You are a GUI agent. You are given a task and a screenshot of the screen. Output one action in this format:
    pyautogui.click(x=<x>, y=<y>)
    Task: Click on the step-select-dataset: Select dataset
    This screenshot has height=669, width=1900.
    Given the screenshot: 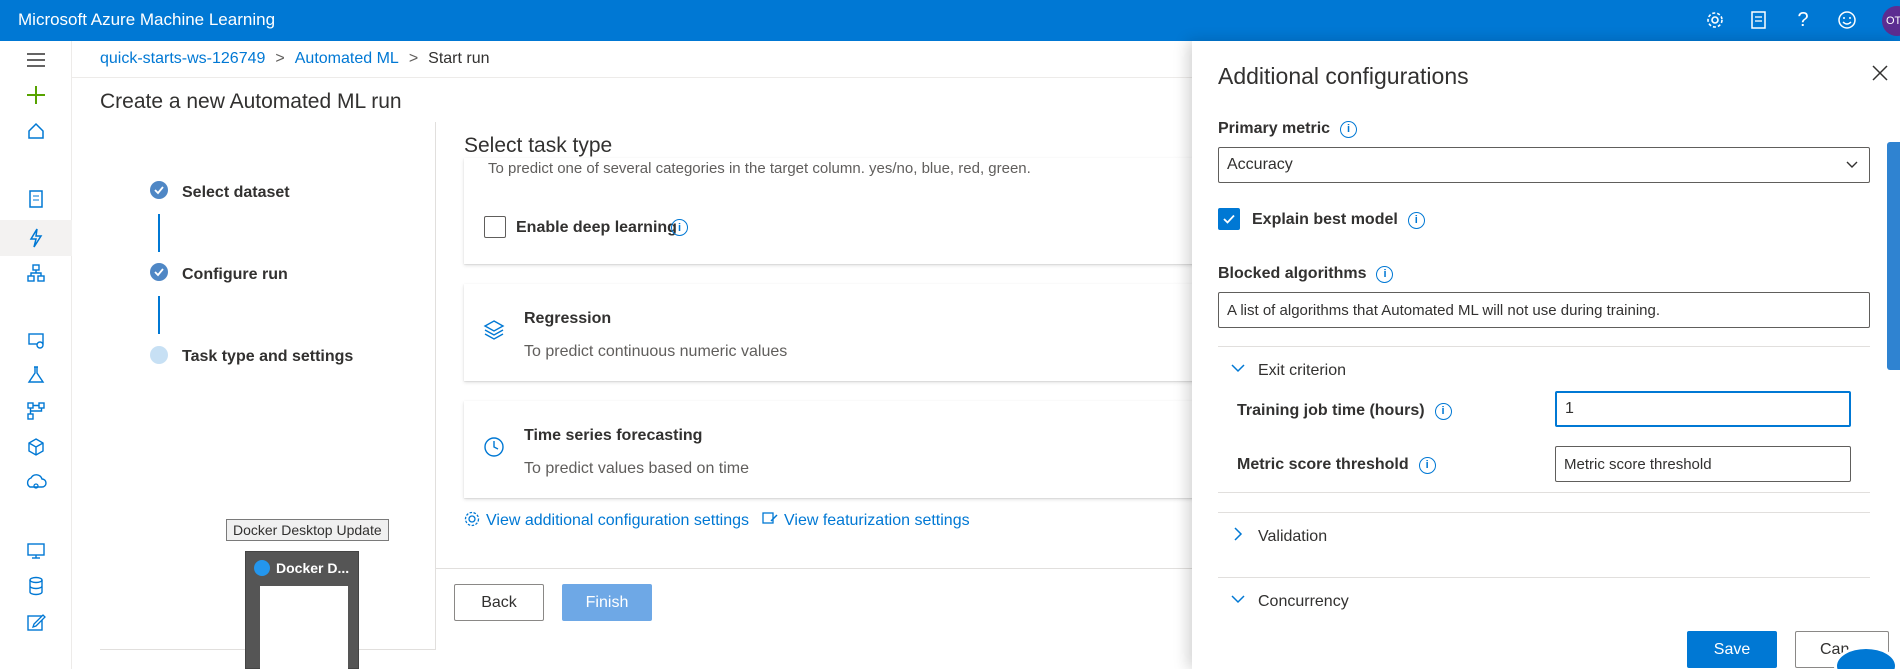 What is the action you would take?
    pyautogui.click(x=236, y=193)
    